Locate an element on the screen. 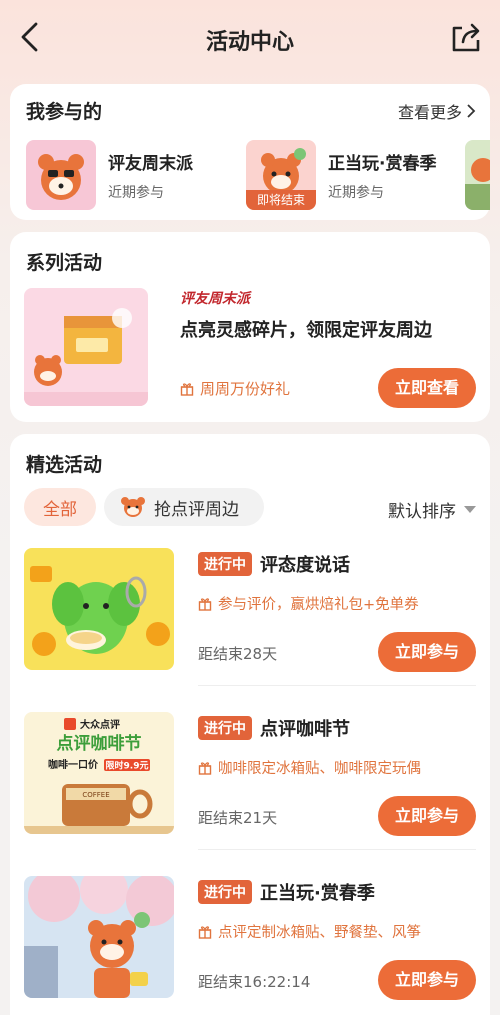  coffee-poster-price: 限时9.9元 is located at coordinates (127, 766).